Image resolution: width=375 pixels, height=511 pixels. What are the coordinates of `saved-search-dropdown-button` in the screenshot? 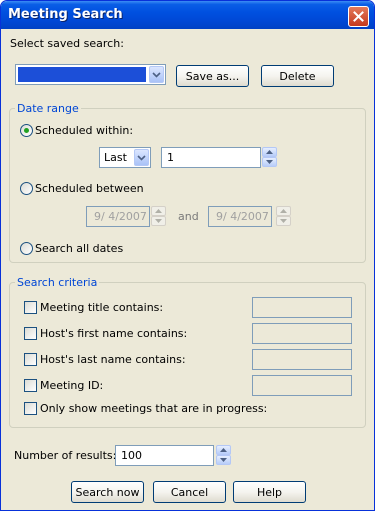 It's located at (156, 74).